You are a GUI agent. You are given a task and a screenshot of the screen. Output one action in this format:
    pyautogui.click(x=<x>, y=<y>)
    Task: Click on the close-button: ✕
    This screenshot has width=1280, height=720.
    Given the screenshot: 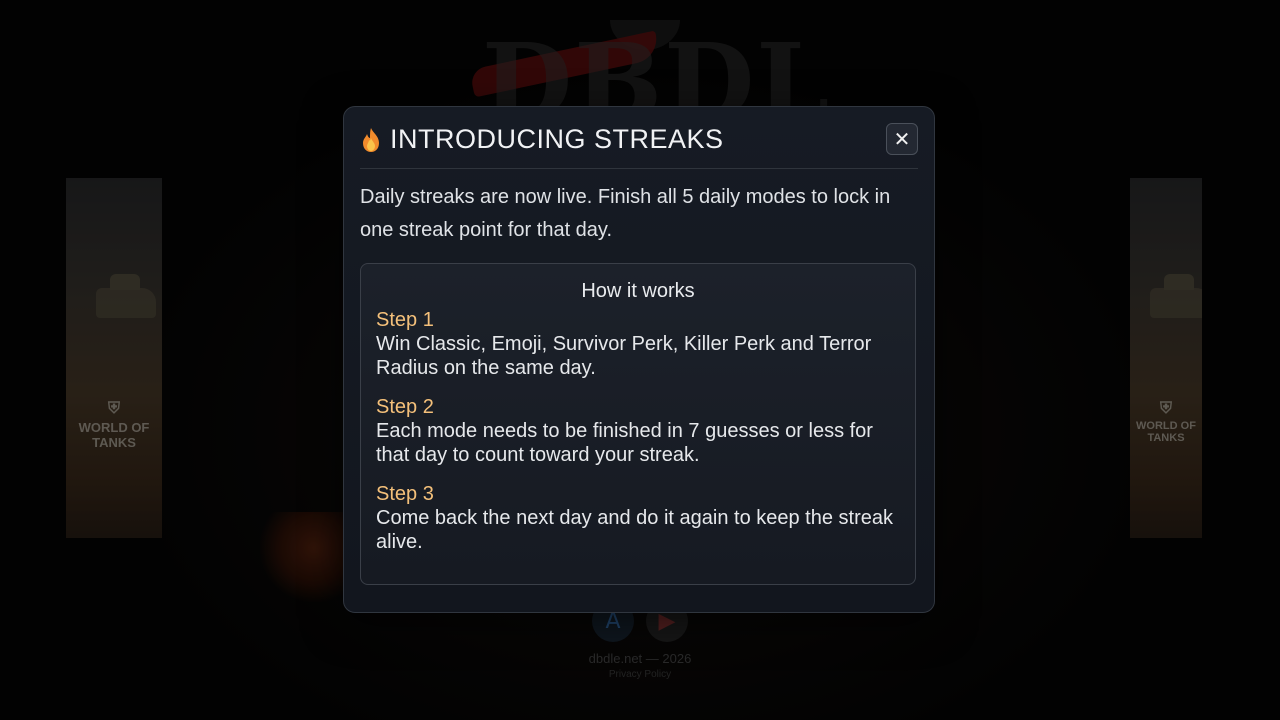 What is the action you would take?
    pyautogui.click(x=902, y=139)
    